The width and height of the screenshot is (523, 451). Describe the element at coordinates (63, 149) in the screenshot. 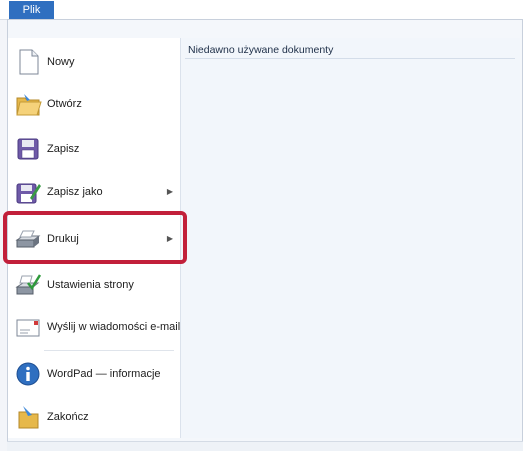

I see `menu-item-label: Zapisz` at that location.